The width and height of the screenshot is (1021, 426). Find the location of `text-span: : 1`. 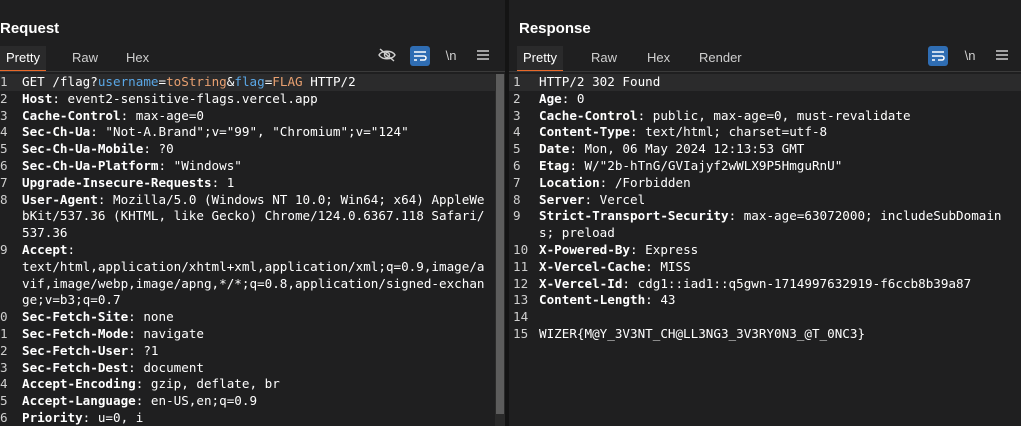

text-span: : 1 is located at coordinates (223, 182).